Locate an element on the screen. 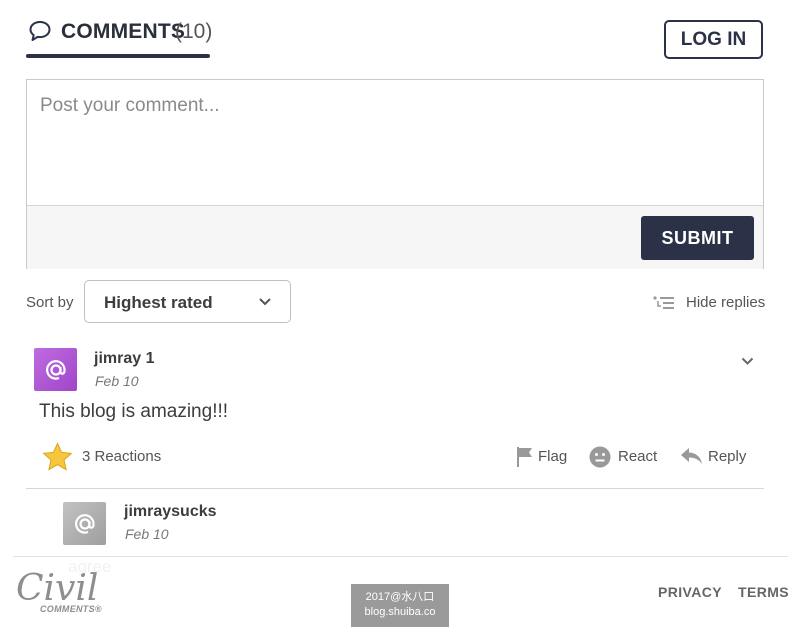 Image resolution: width=800 pixels, height=628 pixels. comment-body: This blog is amazing!!! is located at coordinates (134, 411).